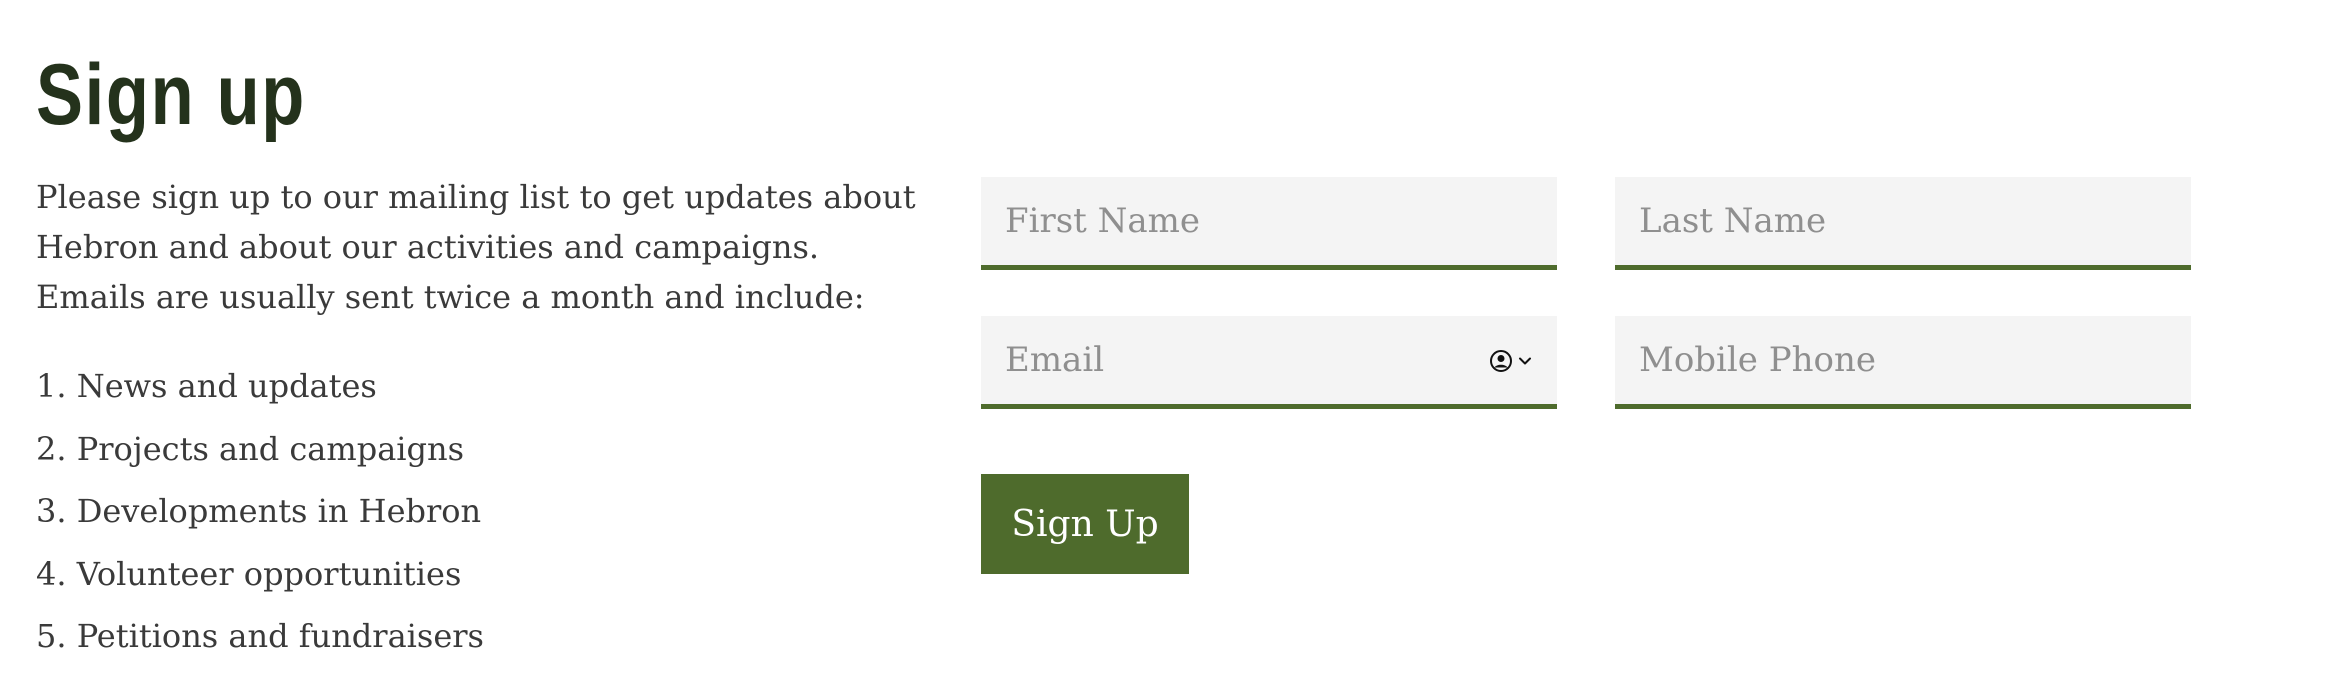 This screenshot has width=2337, height=687. Describe the element at coordinates (260, 636) in the screenshot. I see `list-item: 5. Petitions and fundraisers` at that location.